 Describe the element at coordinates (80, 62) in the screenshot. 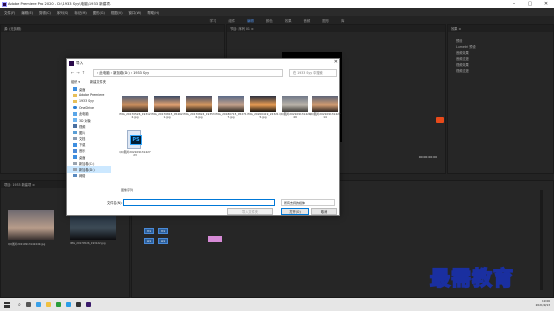

I see `dialog-title: 导入` at that location.